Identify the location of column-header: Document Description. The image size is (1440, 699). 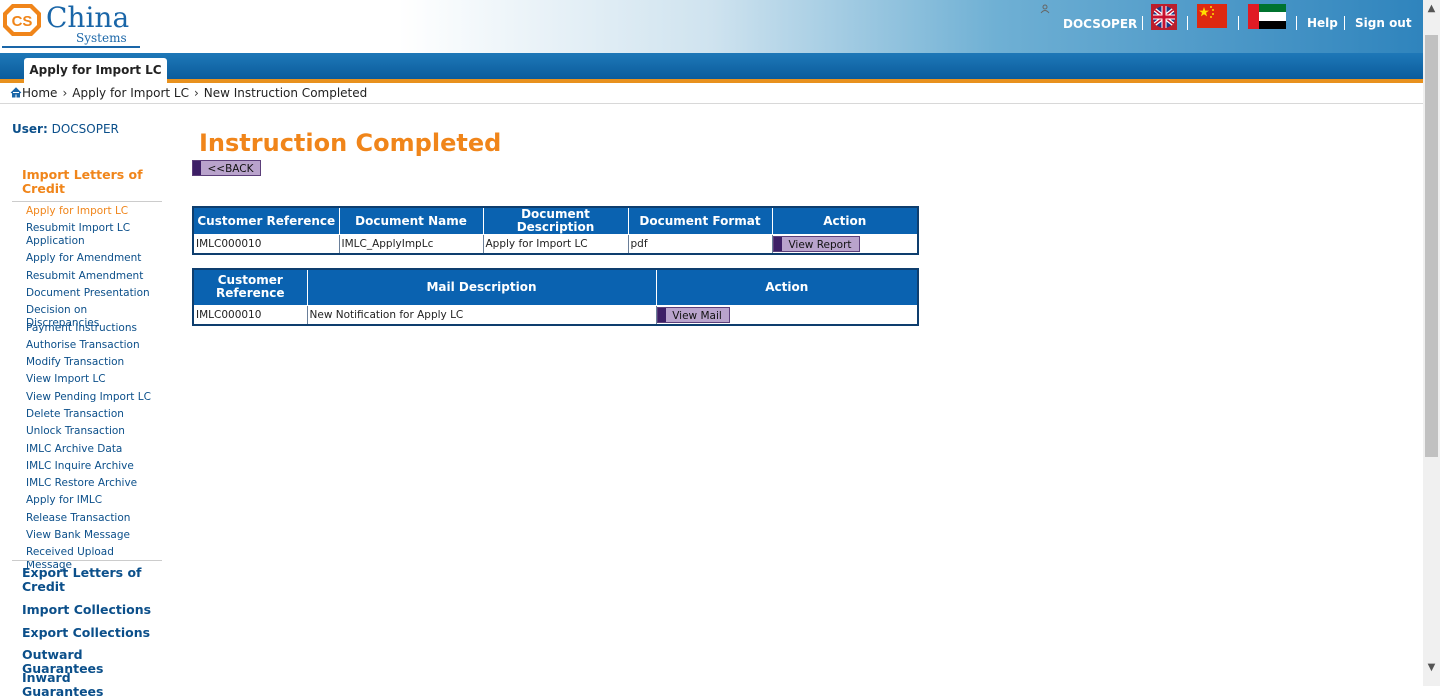
(555, 220).